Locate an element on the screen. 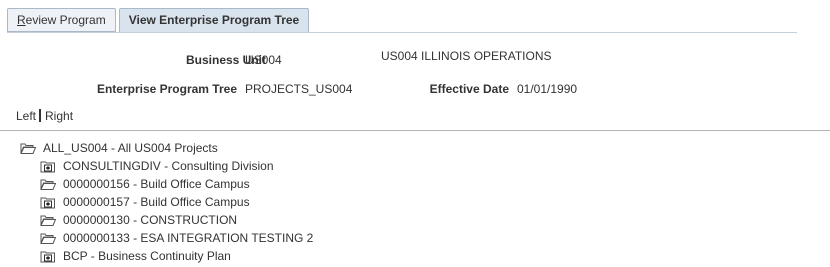 This screenshot has height=267, width=830. tree-node: 0000000156 - Build Office Campus is located at coordinates (145, 184).